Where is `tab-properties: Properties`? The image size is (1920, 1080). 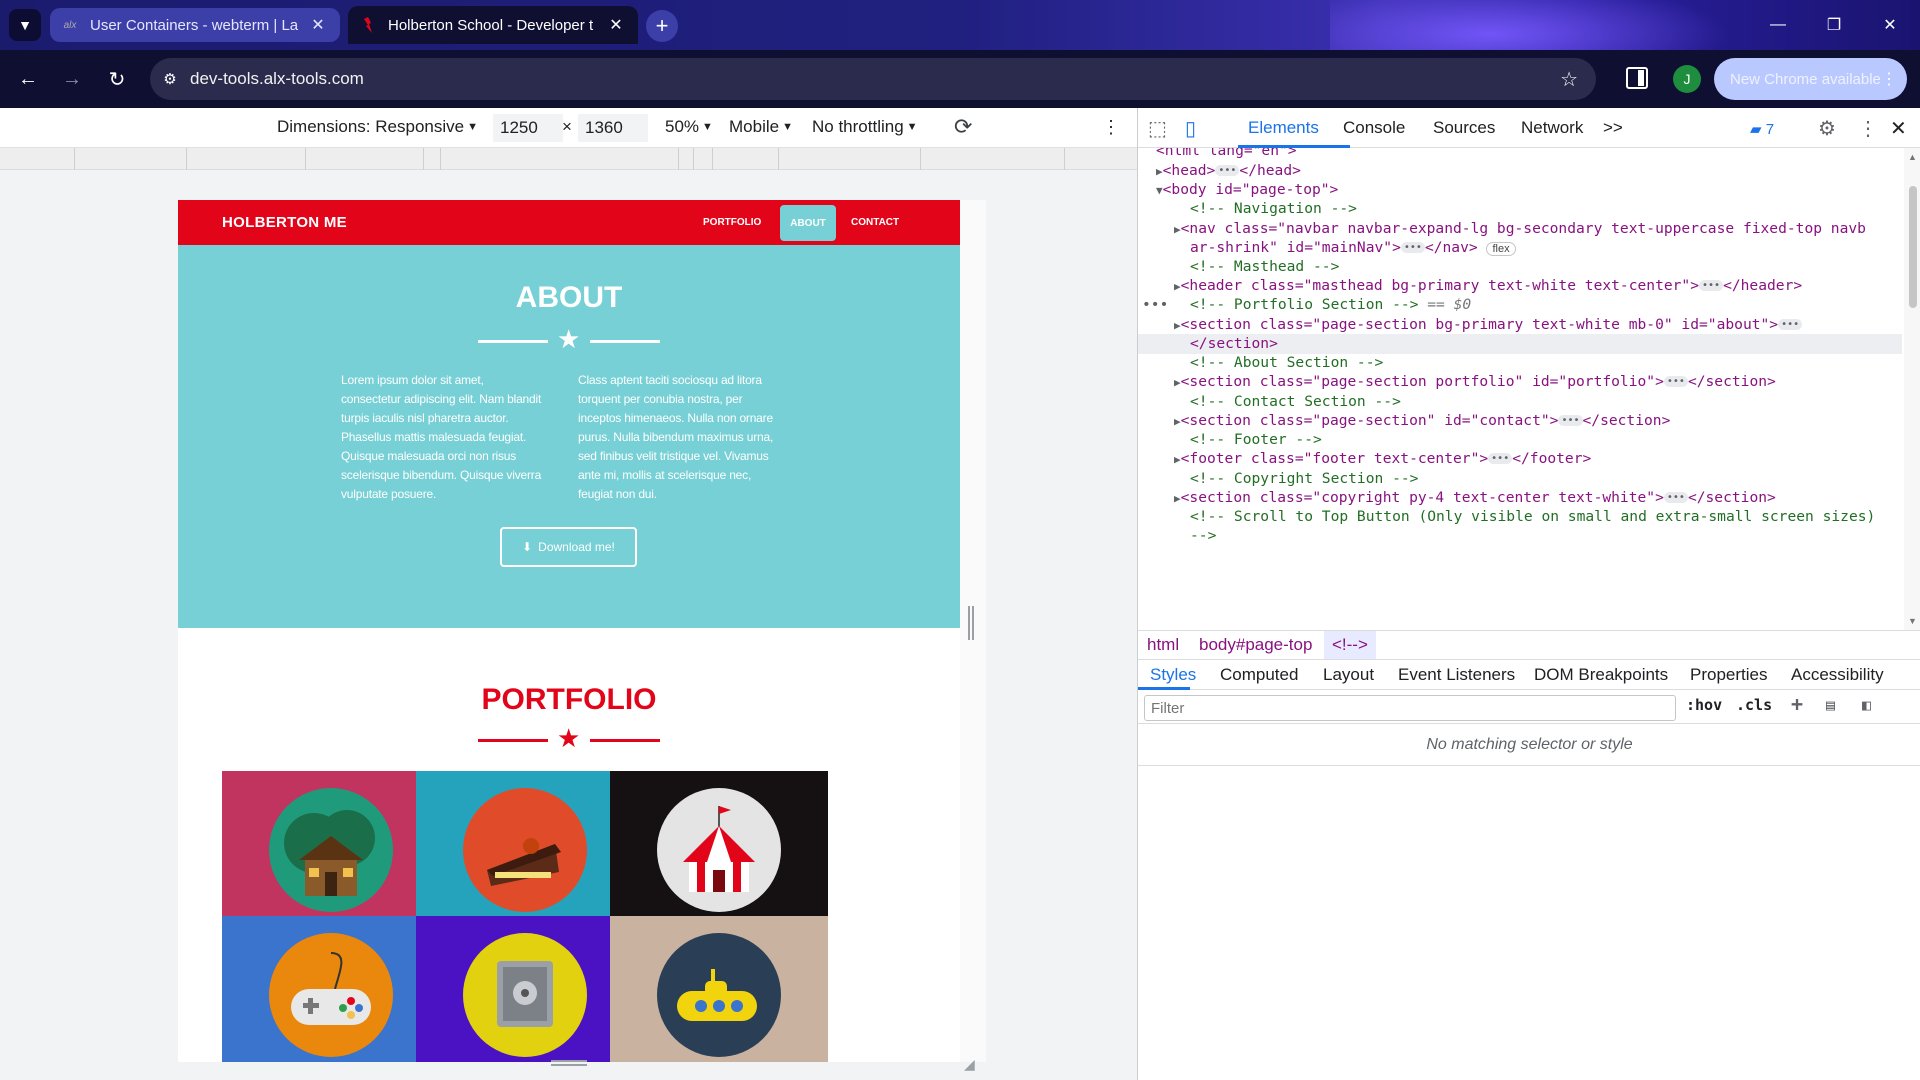
tab-properties: Properties is located at coordinates (1728, 675).